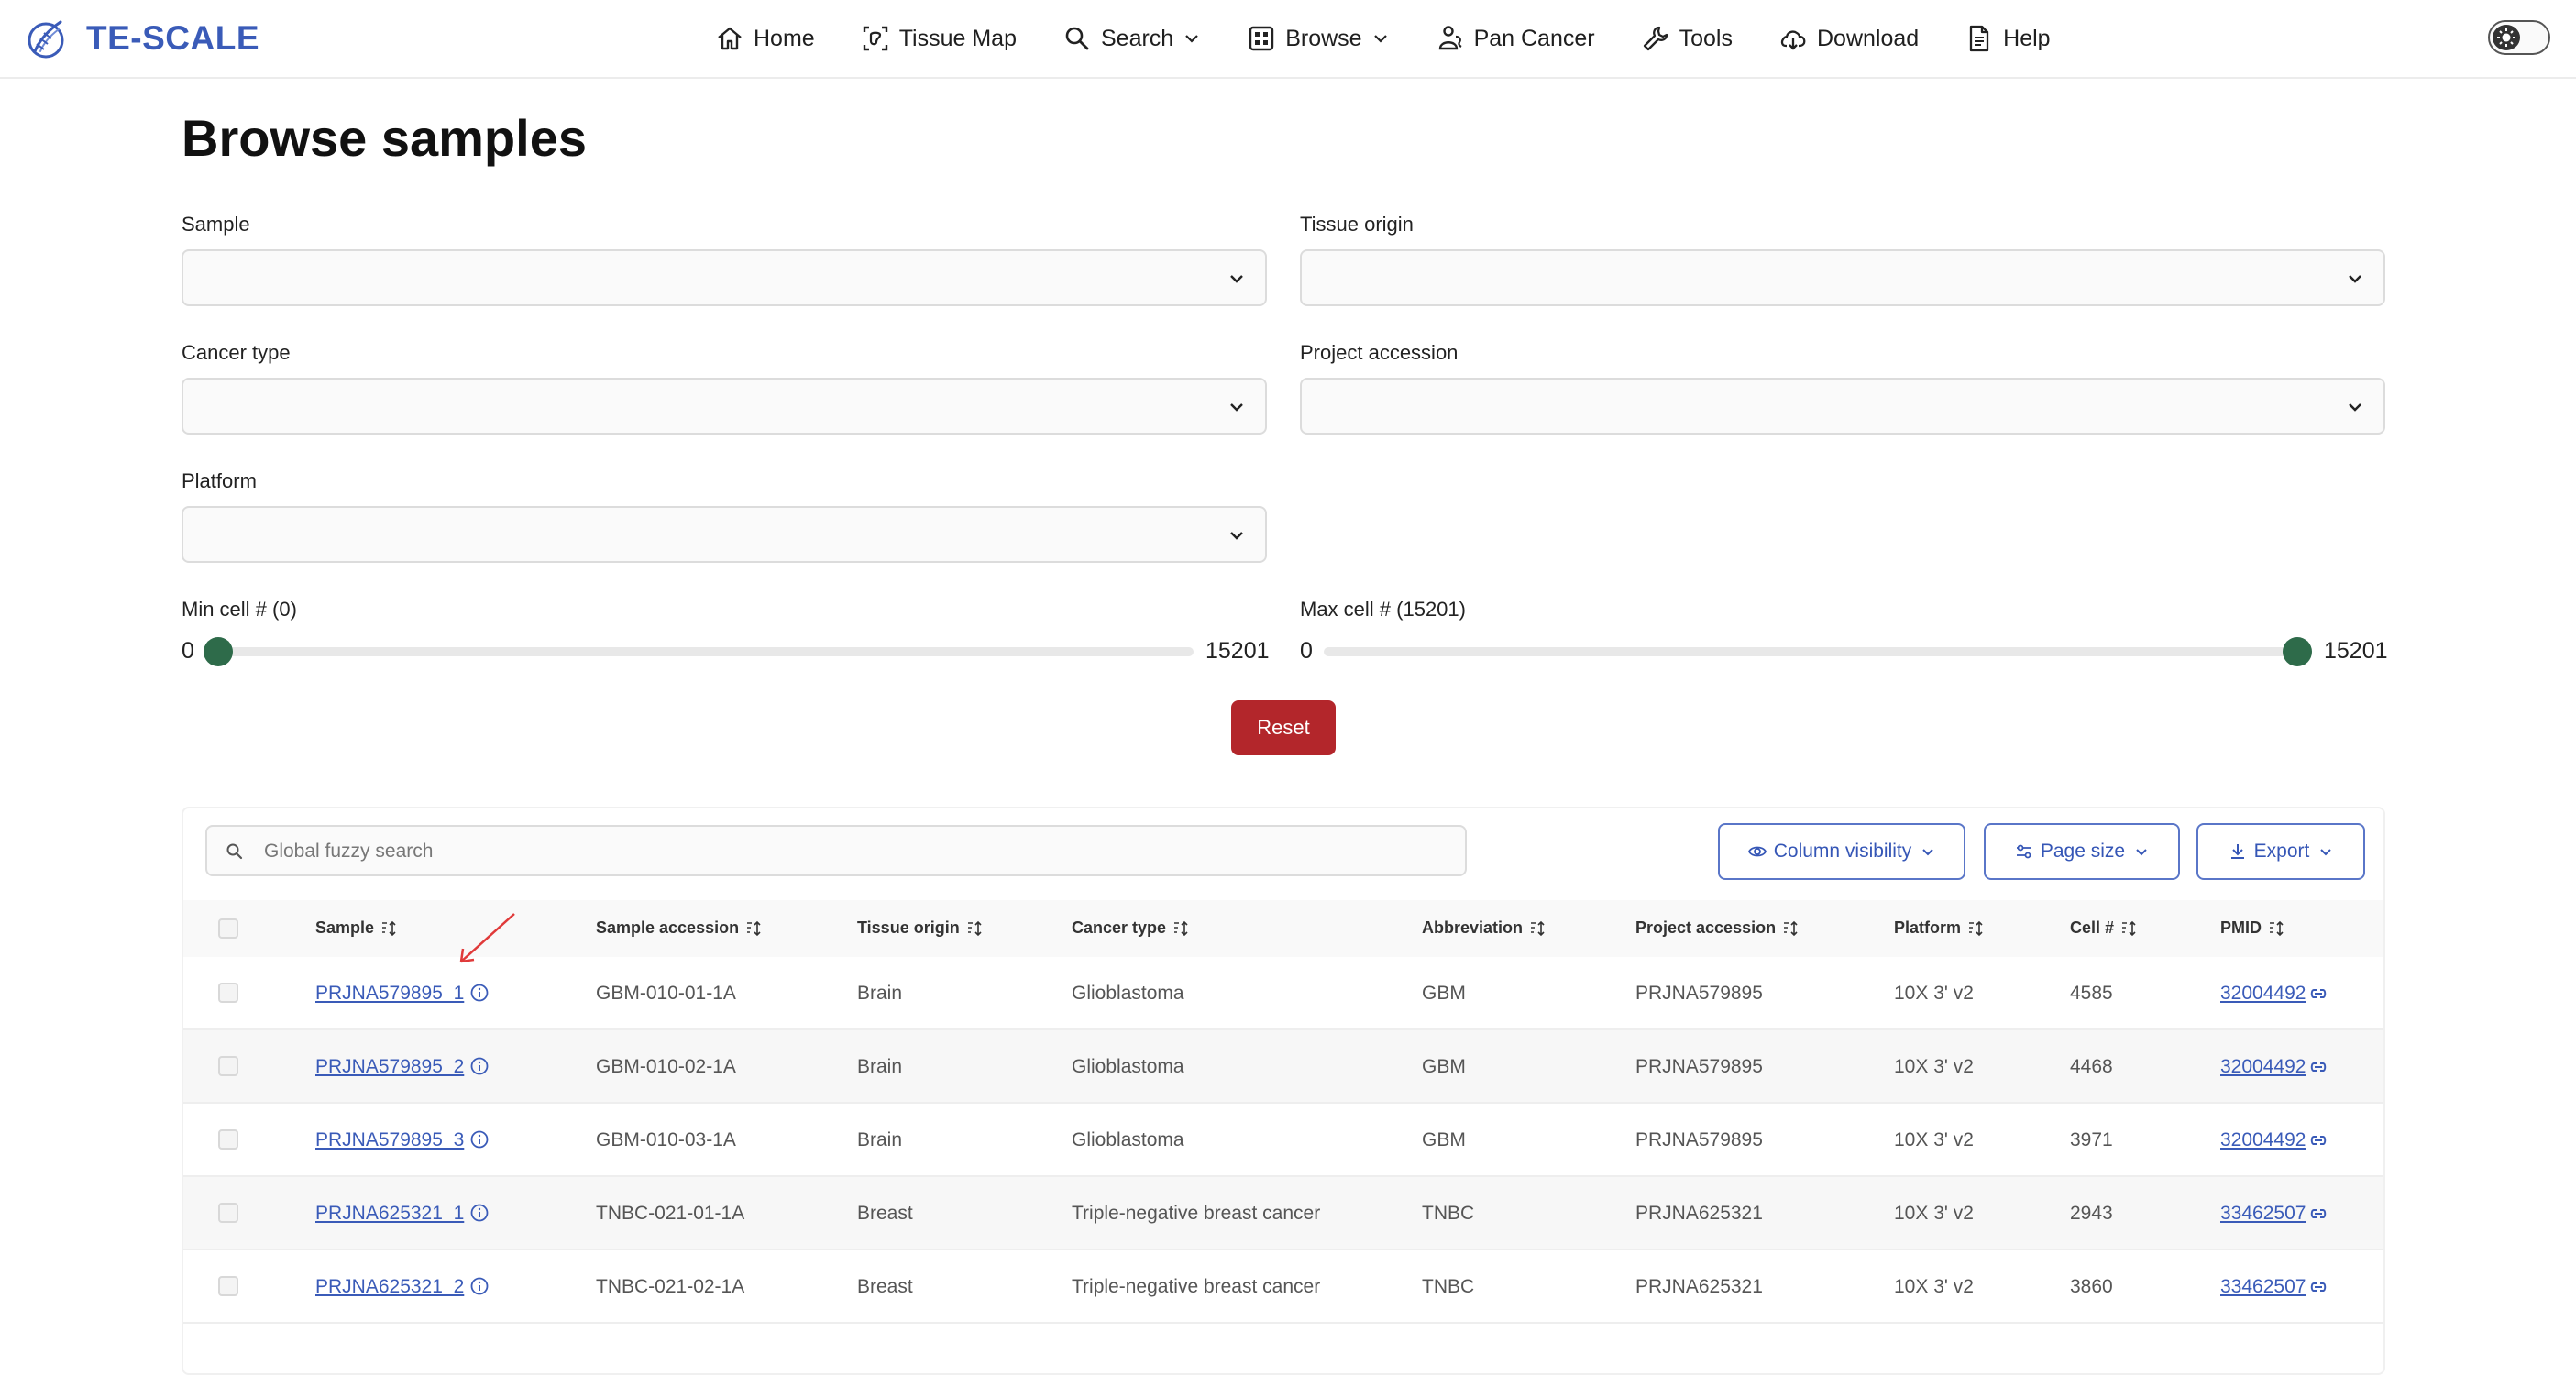  Describe the element at coordinates (725, 277) in the screenshot. I see `sample-select` at that location.